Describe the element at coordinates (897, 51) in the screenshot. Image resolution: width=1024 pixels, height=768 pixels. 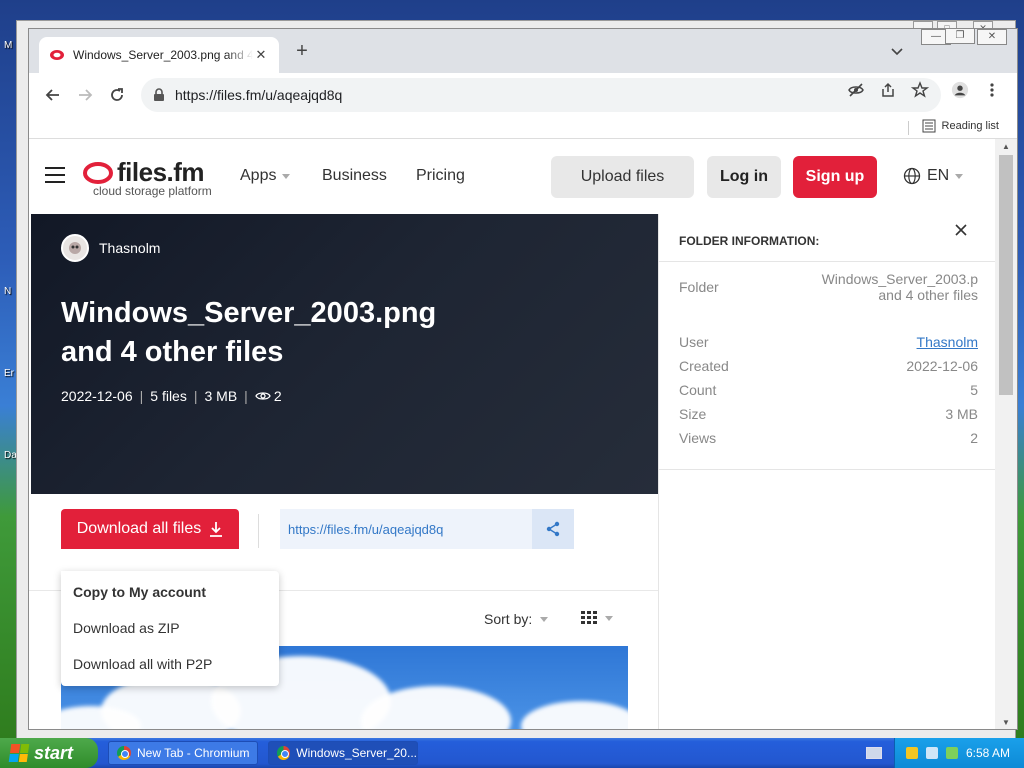
I see `tab-search-chevron-icon` at that location.